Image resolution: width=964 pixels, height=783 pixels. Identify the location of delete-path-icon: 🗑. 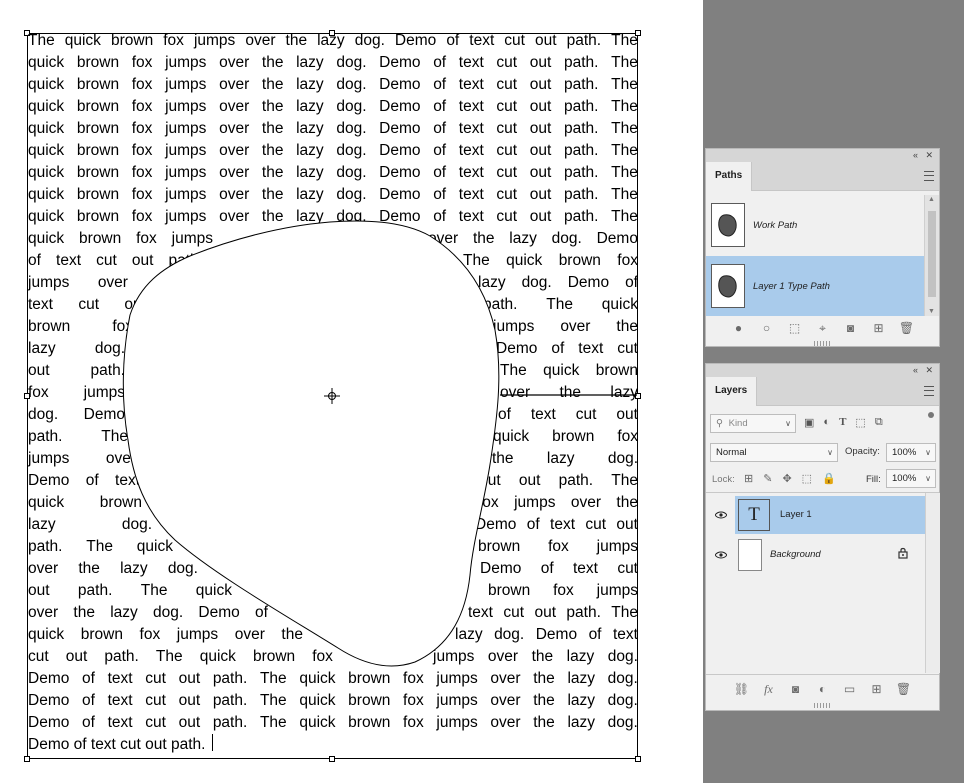
(906, 328).